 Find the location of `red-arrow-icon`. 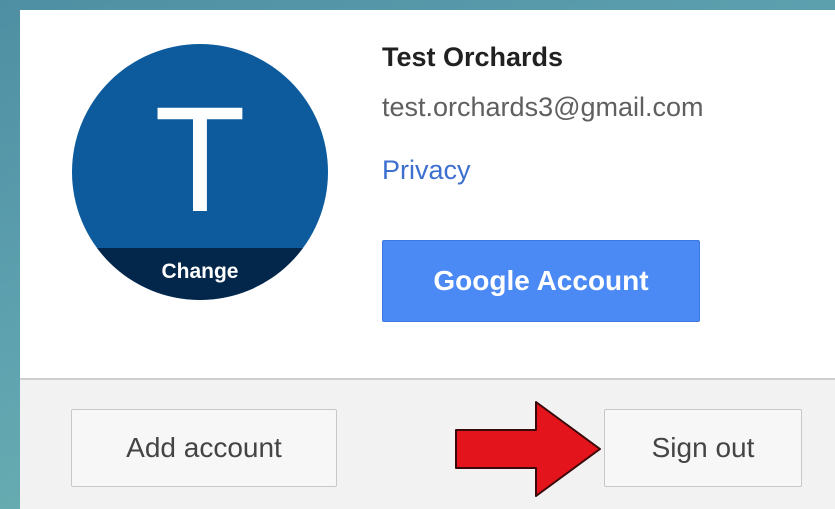

red-arrow-icon is located at coordinates (528, 449).